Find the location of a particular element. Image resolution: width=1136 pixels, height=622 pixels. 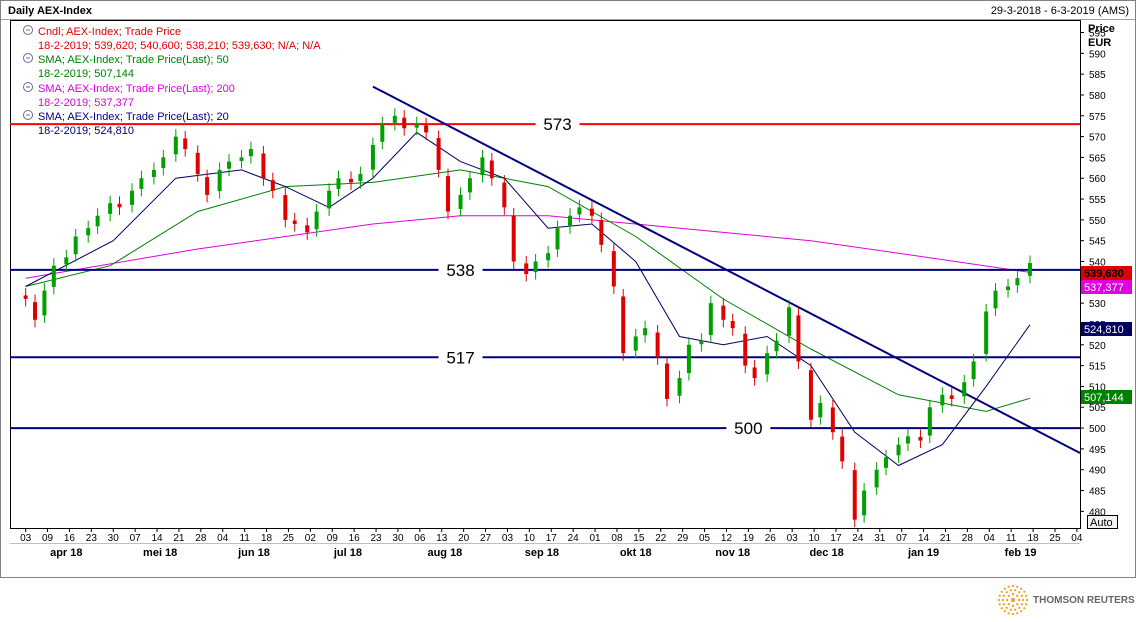

legend-candle-name: Cndl; AEX-Index; Trade Price is located at coordinates (109, 32).